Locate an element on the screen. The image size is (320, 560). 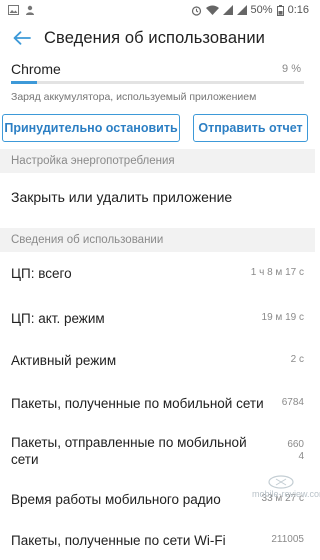
usage-row-label: Время работы мобильного радио is located at coordinates (116, 499).